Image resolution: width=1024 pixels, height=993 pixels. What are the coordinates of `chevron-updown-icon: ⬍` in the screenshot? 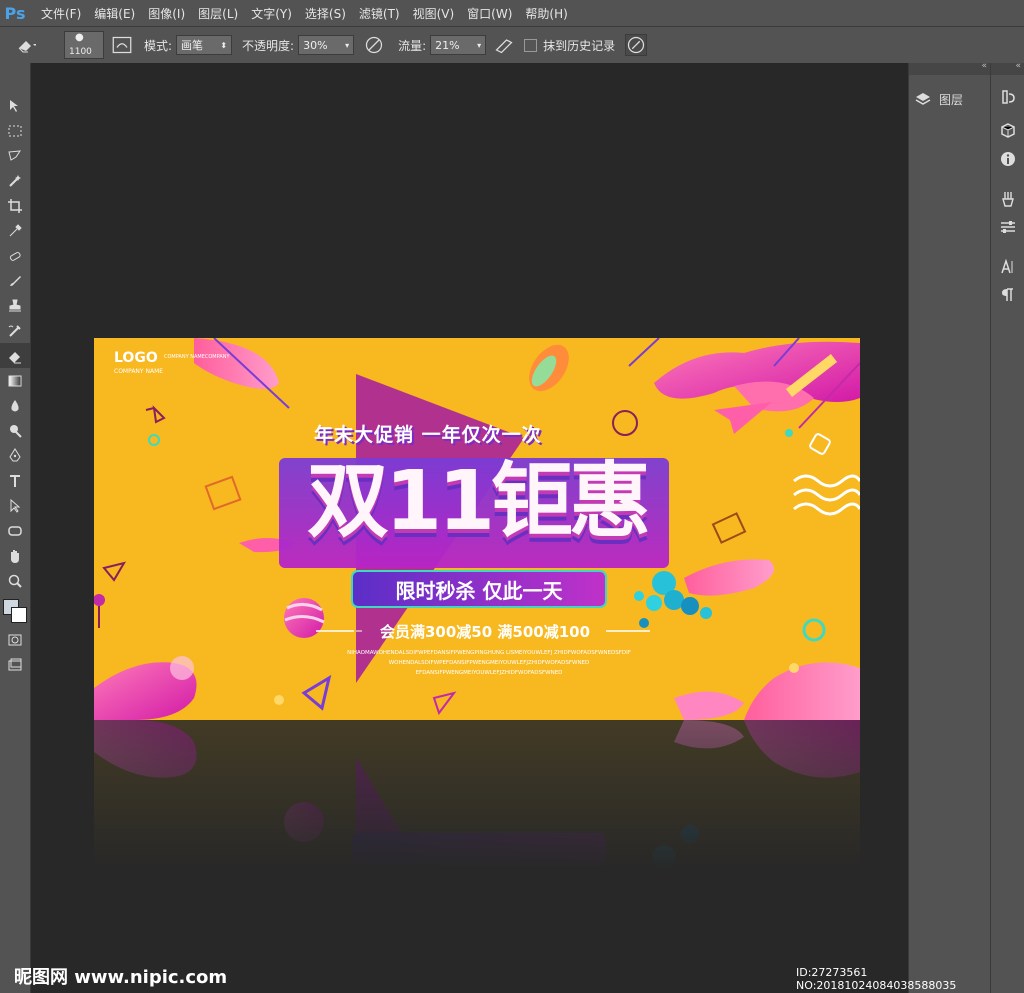 It's located at (224, 45).